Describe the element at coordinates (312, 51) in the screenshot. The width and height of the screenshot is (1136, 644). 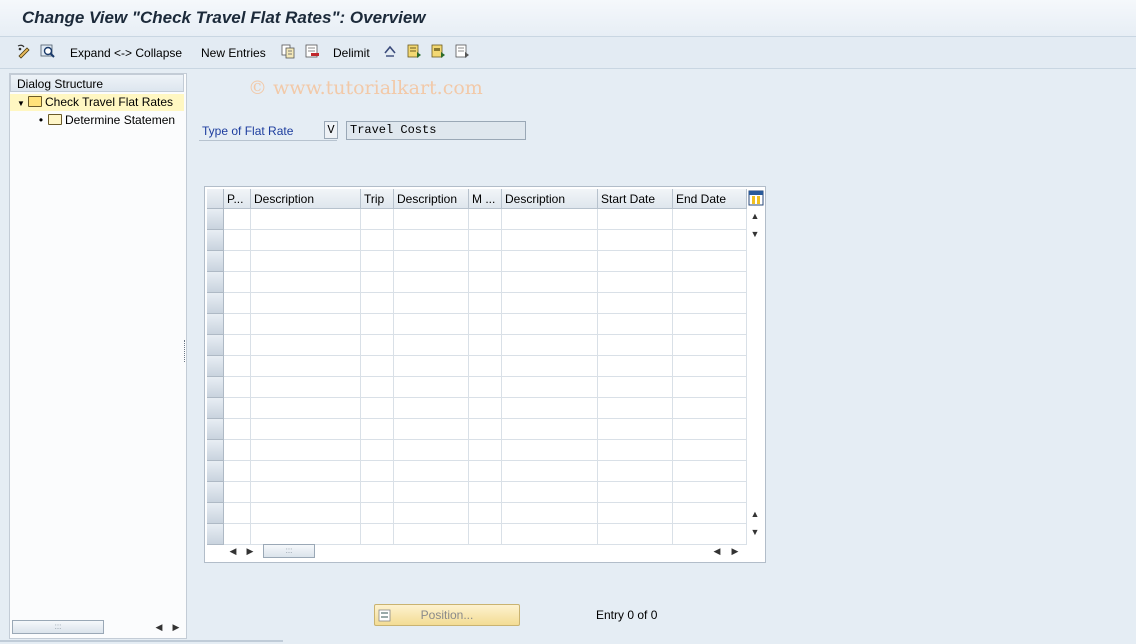
I see `delete-icon` at that location.